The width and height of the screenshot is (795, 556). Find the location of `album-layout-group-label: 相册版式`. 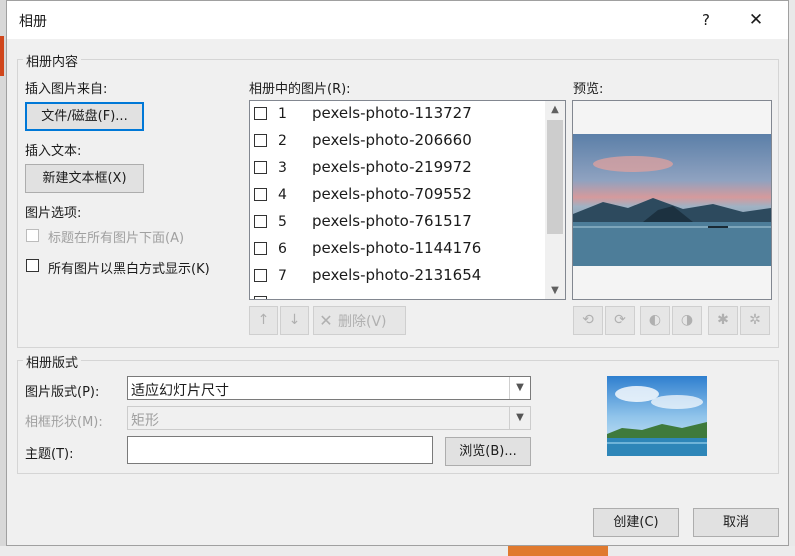

album-layout-group-label: 相册版式 is located at coordinates (52, 361).